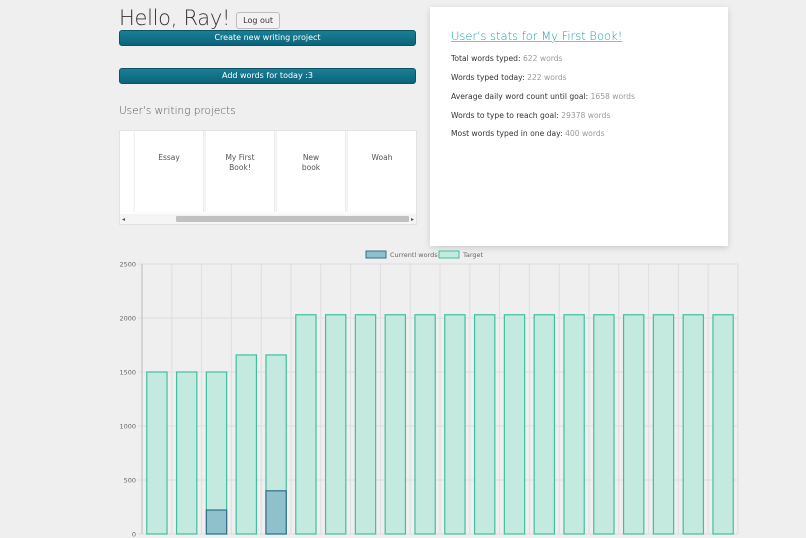 Image resolution: width=806 pixels, height=538 pixels. I want to click on scroll-right-icon: ▸, so click(412, 219).